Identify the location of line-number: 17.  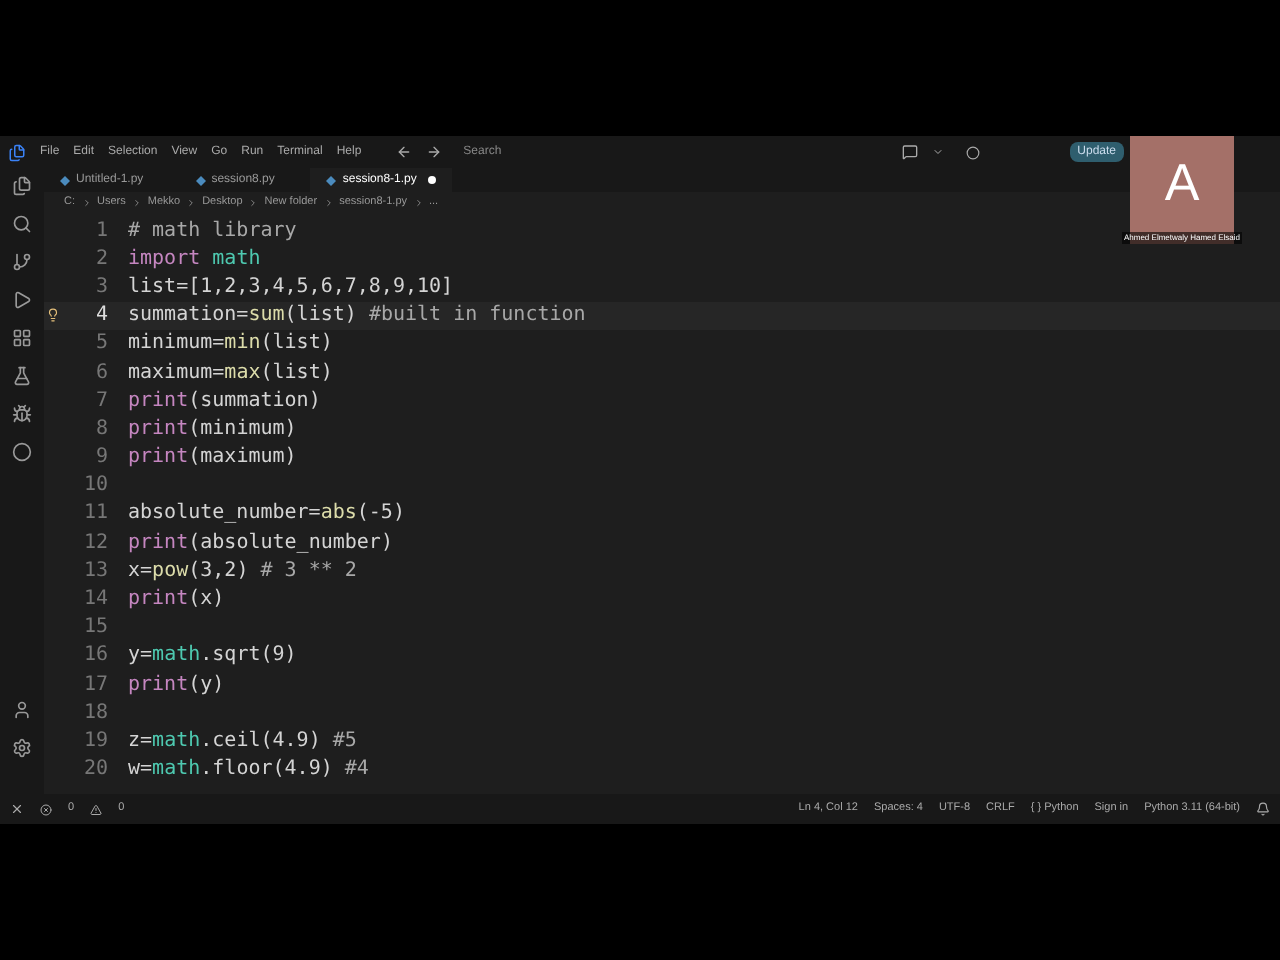
(94, 685).